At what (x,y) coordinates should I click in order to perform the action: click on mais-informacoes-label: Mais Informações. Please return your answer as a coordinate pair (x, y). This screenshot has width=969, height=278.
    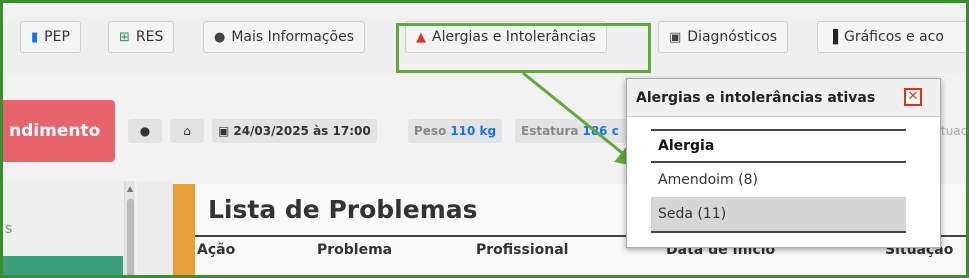
    Looking at the image, I should click on (293, 37).